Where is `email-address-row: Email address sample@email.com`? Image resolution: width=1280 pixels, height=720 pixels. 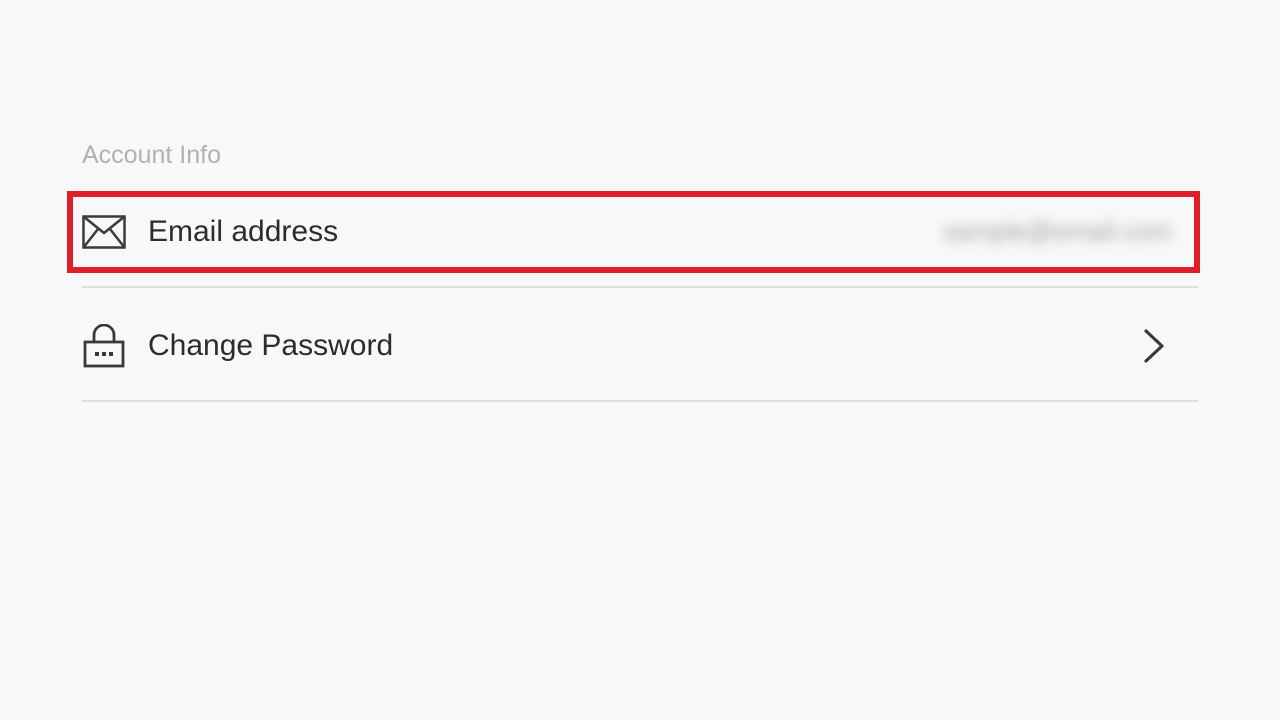
email-address-row: Email address sample@email.com is located at coordinates (640, 232).